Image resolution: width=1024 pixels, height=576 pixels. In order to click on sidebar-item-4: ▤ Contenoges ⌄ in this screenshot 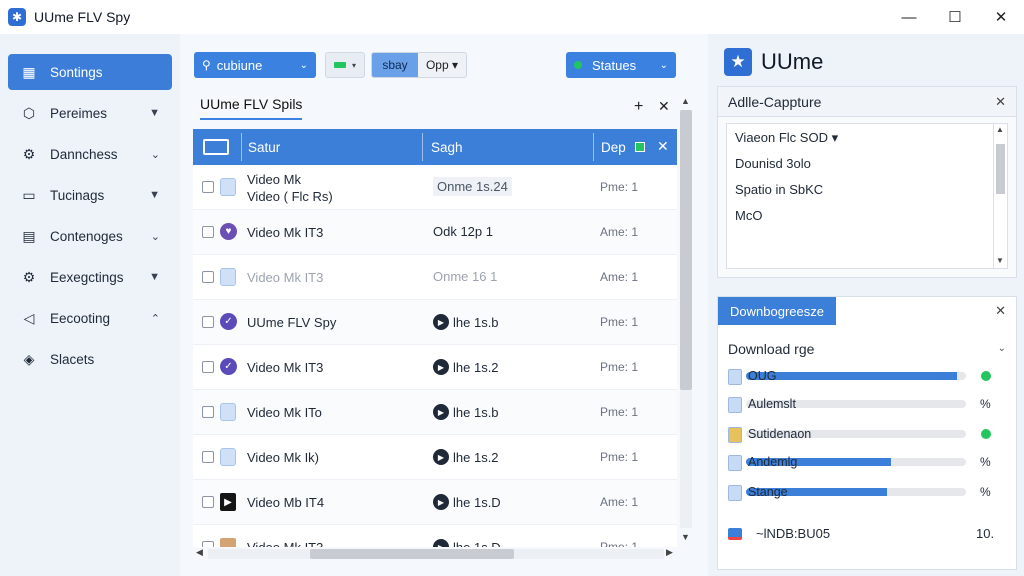, I will do `click(90, 236)`.